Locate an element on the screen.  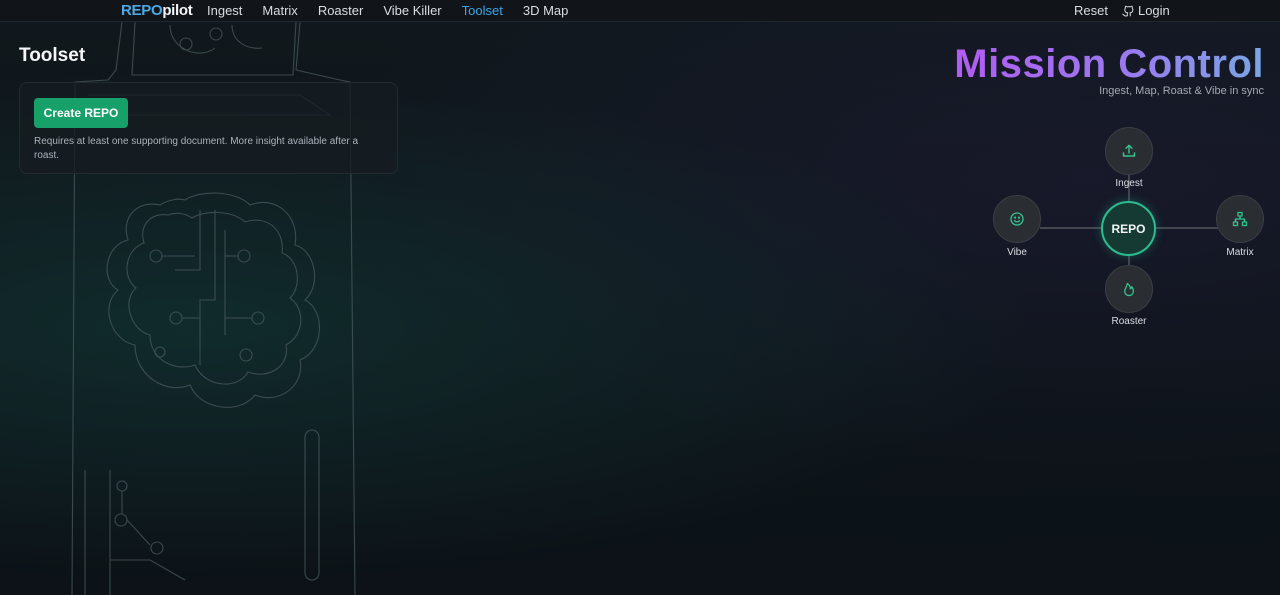
brand-logo-part2: pilot is located at coordinates (177, 10).